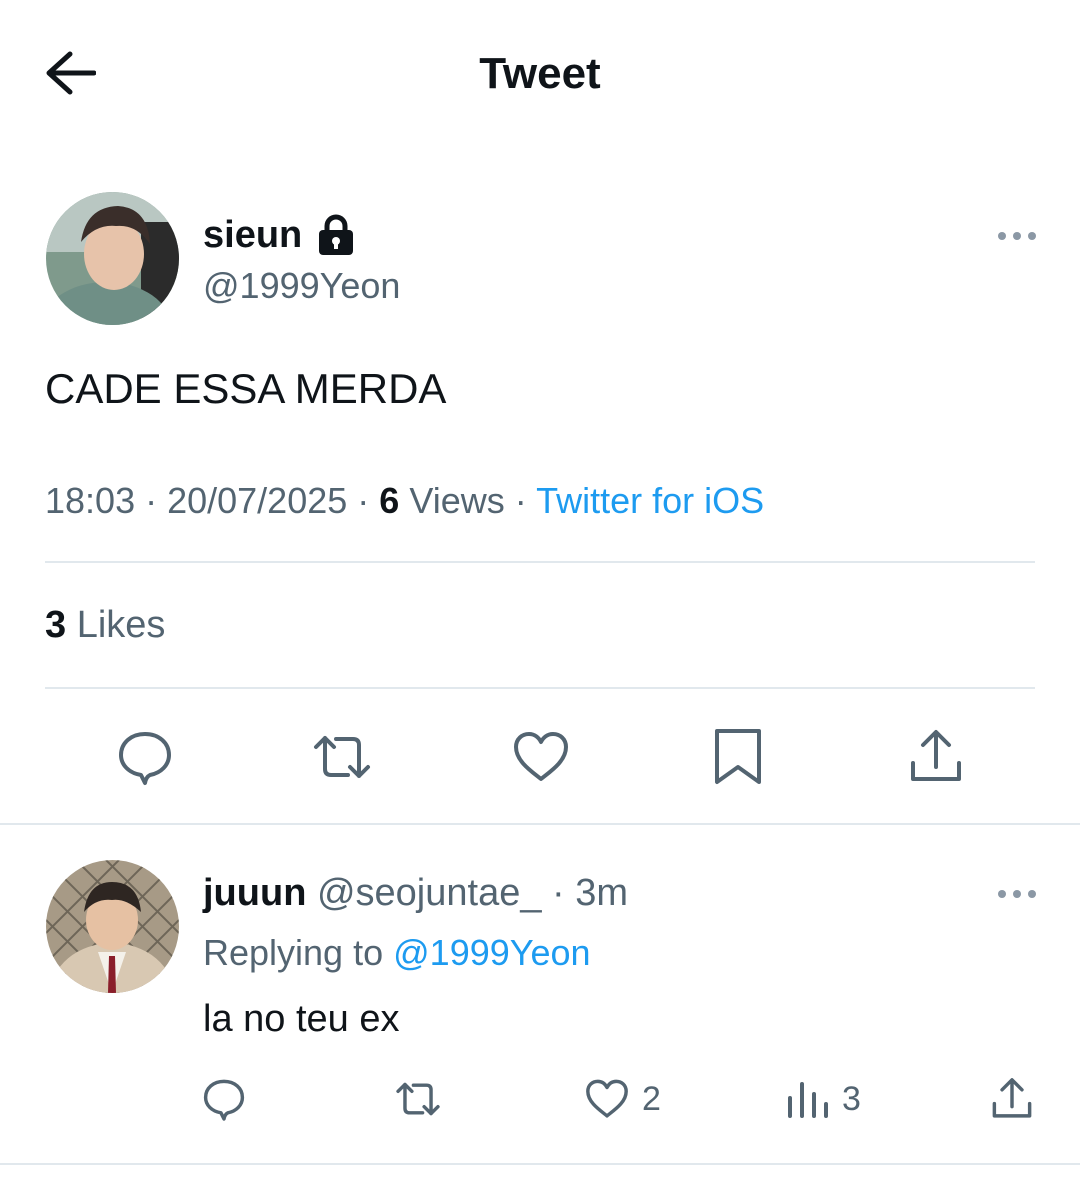 The image size is (1080, 1185). Describe the element at coordinates (121, 625) in the screenshot. I see `likes-label: Likes` at that location.